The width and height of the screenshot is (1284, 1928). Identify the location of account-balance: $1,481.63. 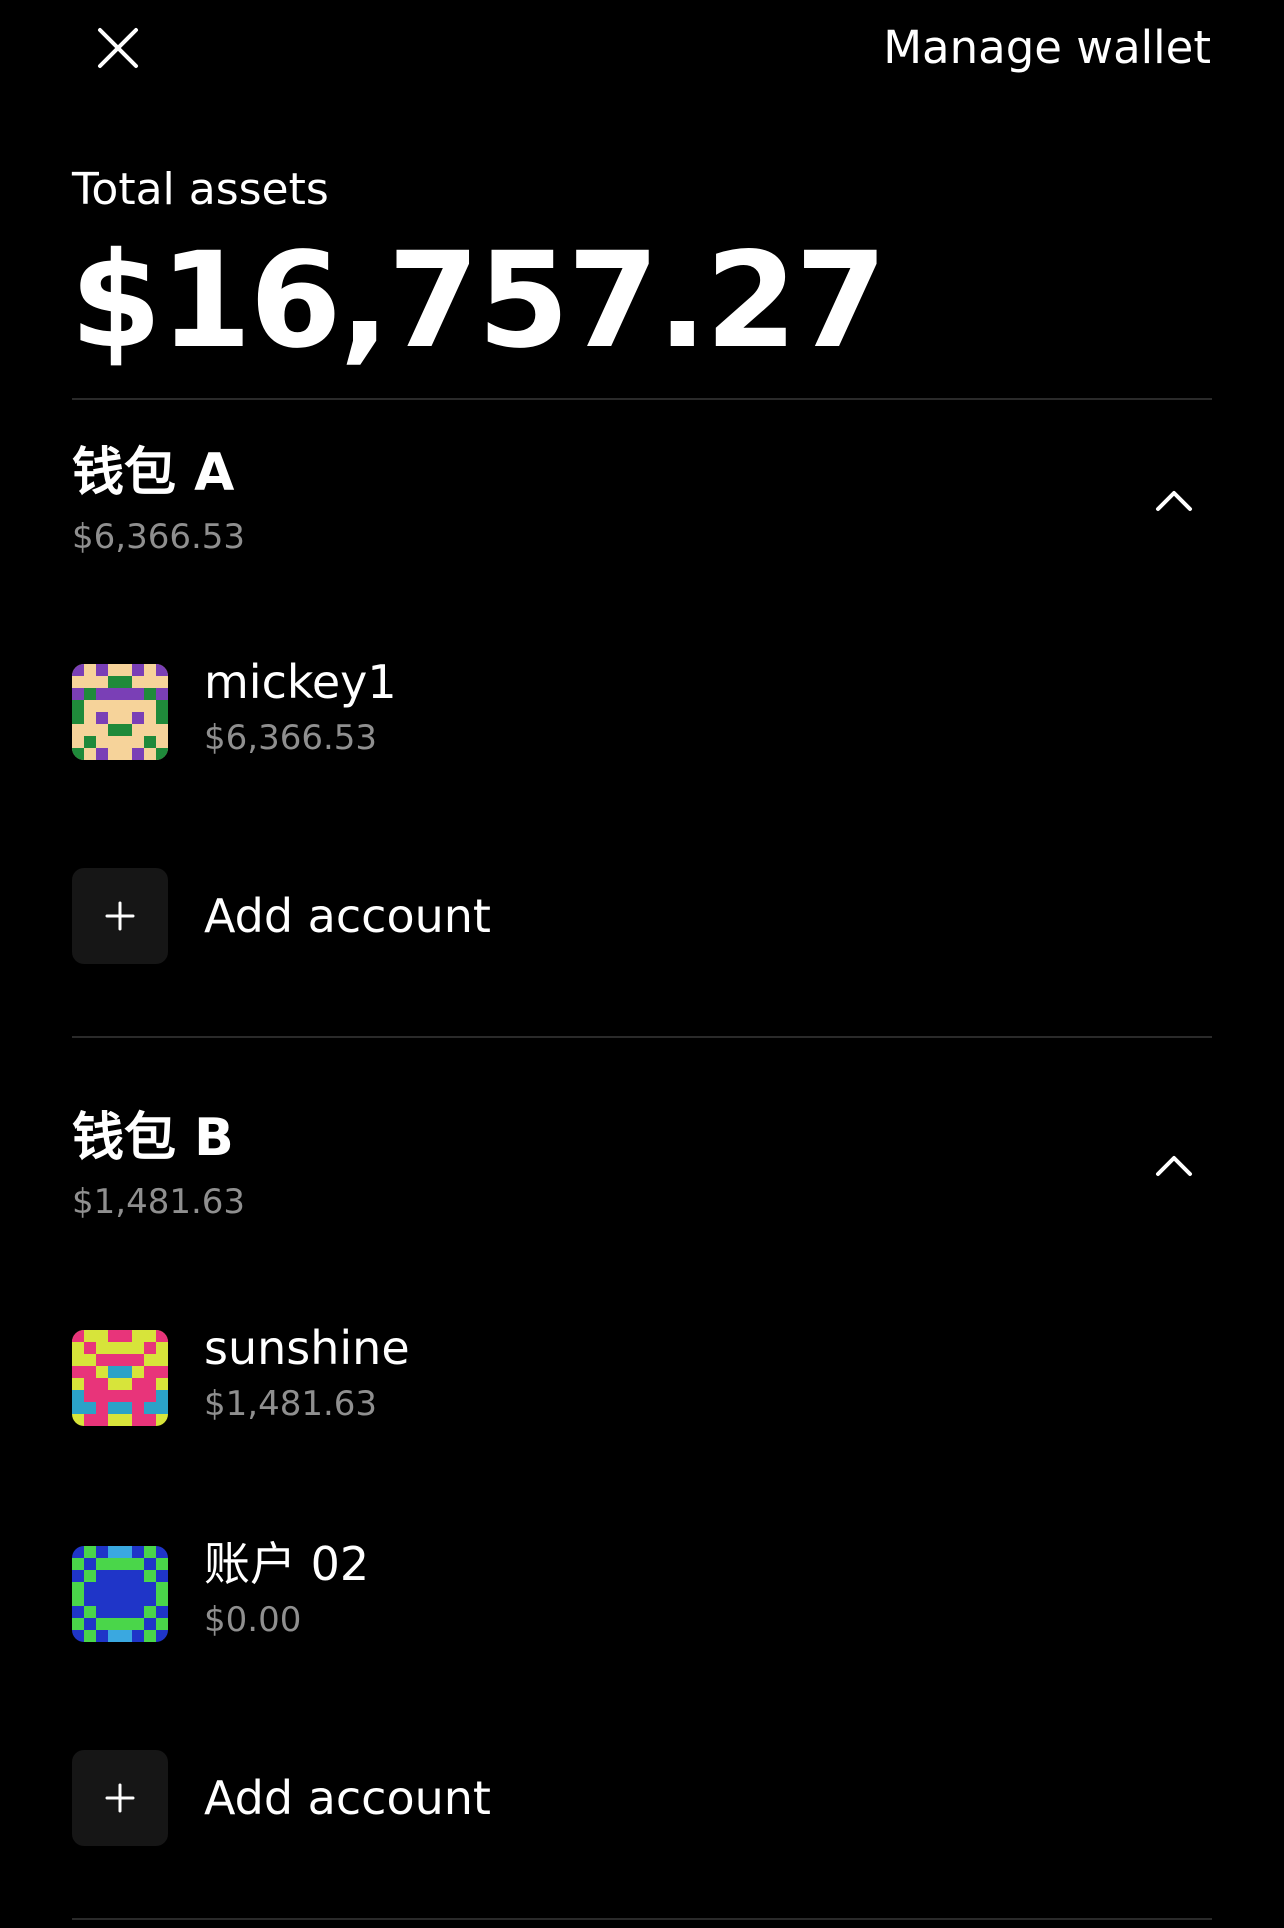
(291, 1404).